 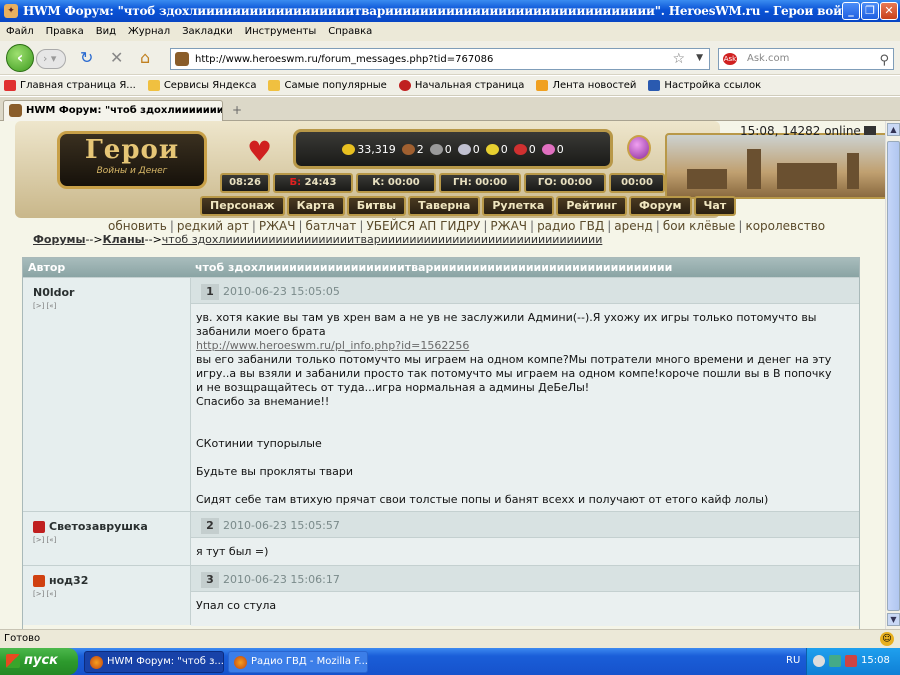 I want to click on security-icon, so click(x=851, y=661).